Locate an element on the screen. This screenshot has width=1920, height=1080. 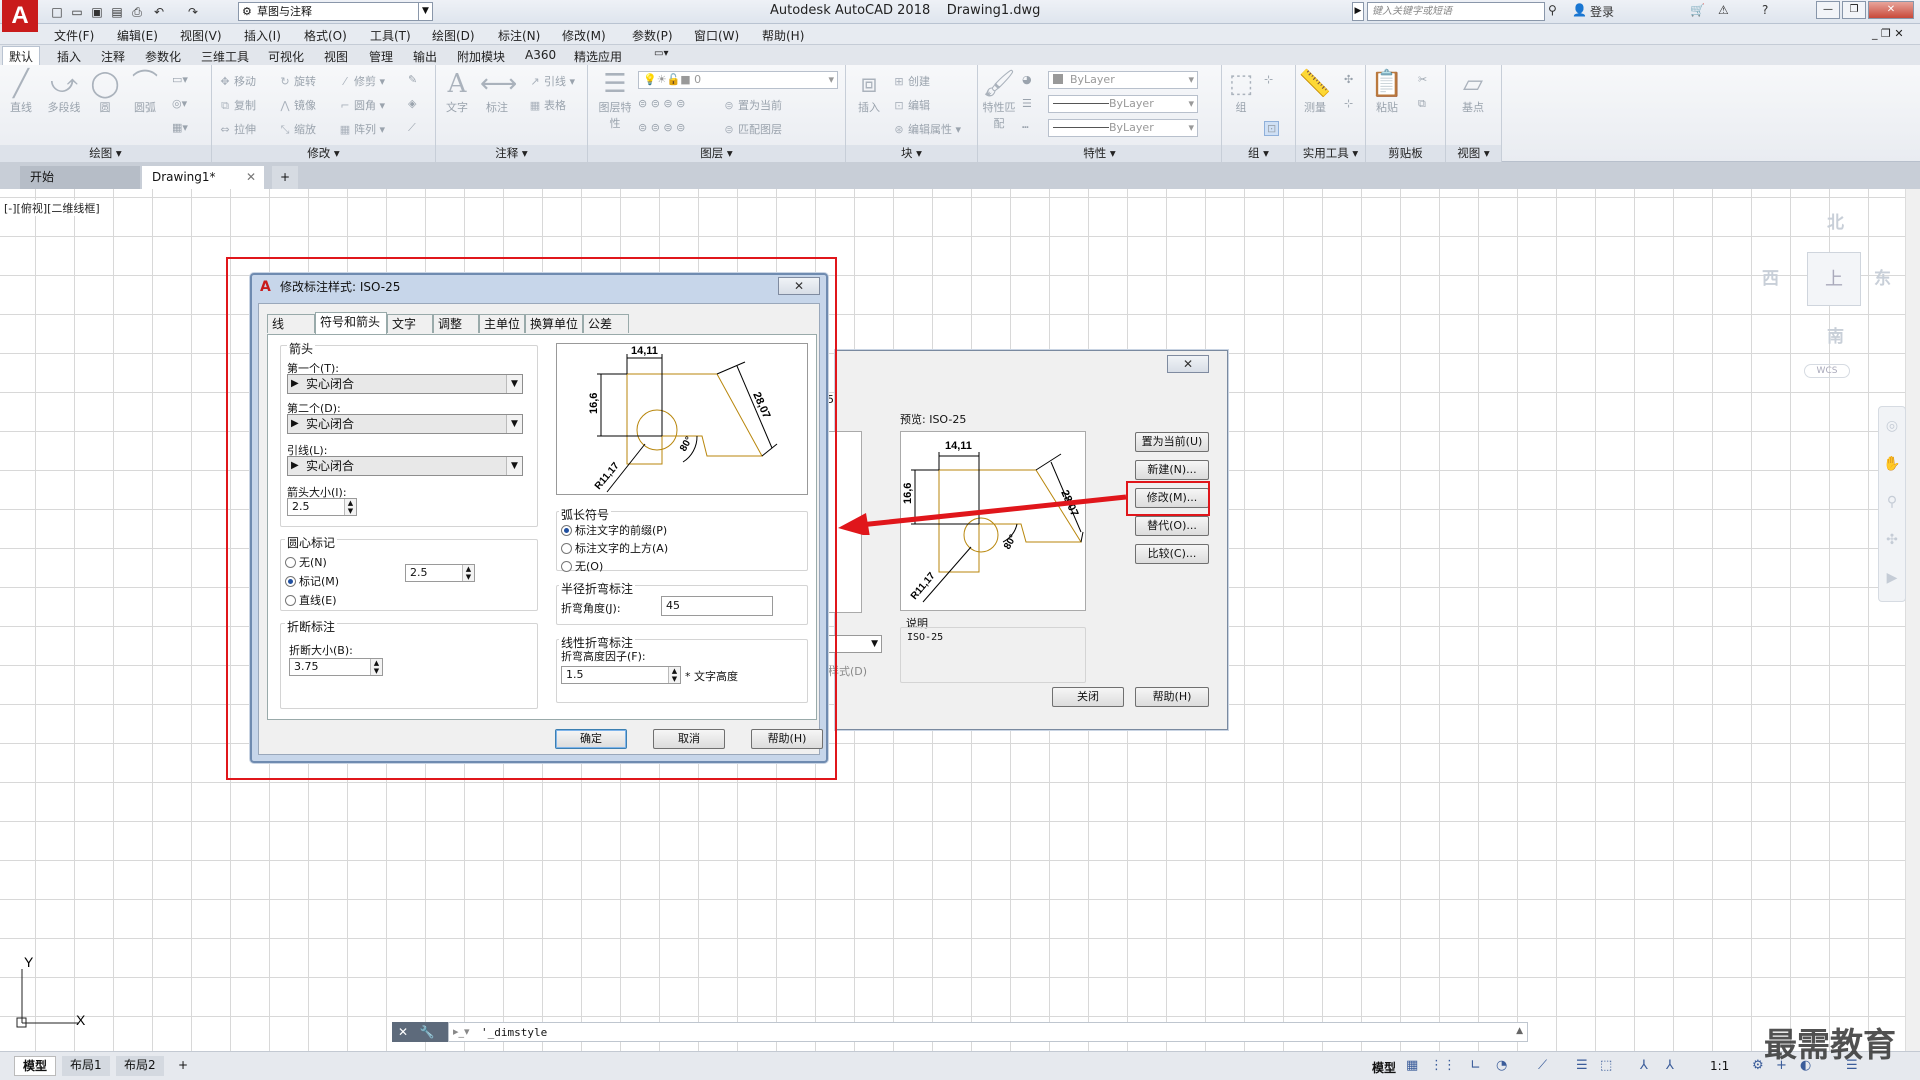
menu-format: 格式(O) is located at coordinates (325, 35).